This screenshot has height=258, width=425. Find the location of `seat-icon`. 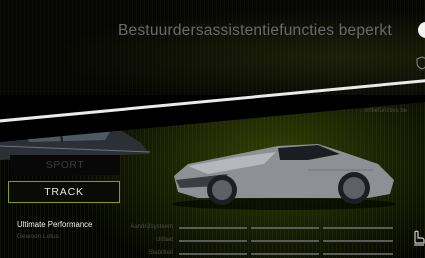

seat-icon is located at coordinates (418, 238).